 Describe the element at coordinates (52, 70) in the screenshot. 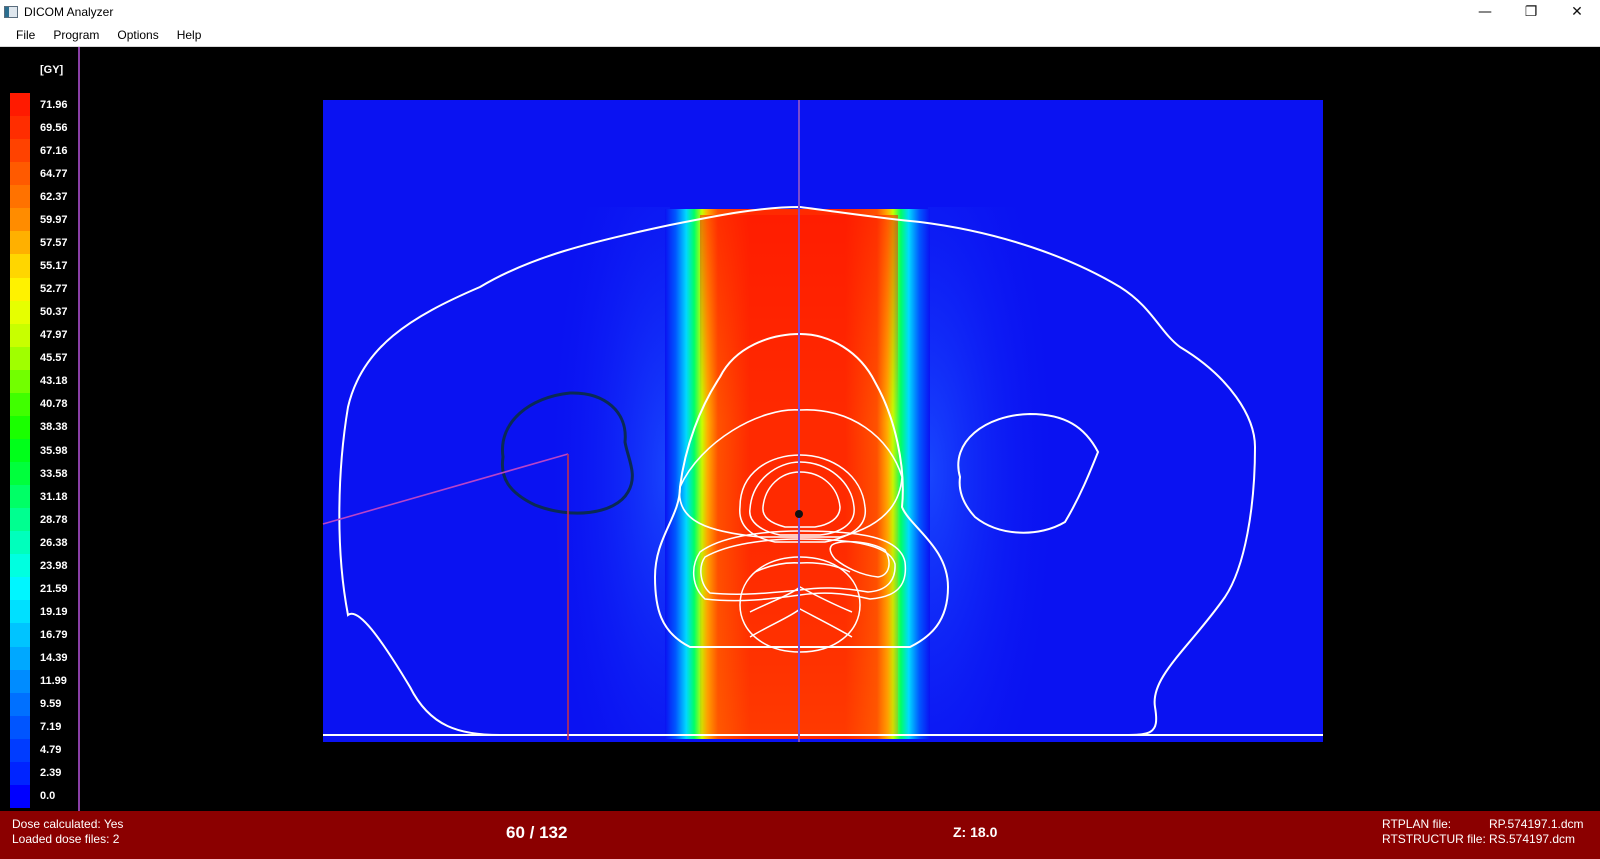

I see `dose-unit-label: [GY]` at that location.